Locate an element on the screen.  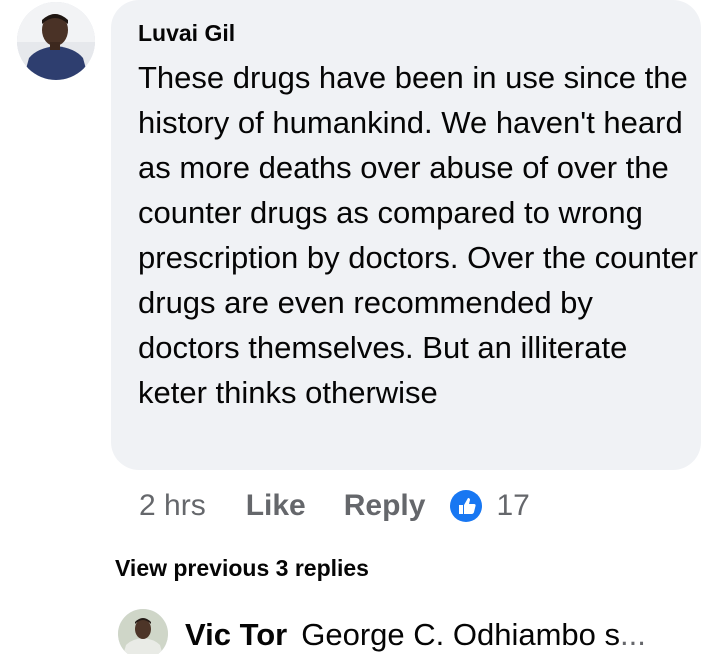
profile-photo is located at coordinates (56, 41).